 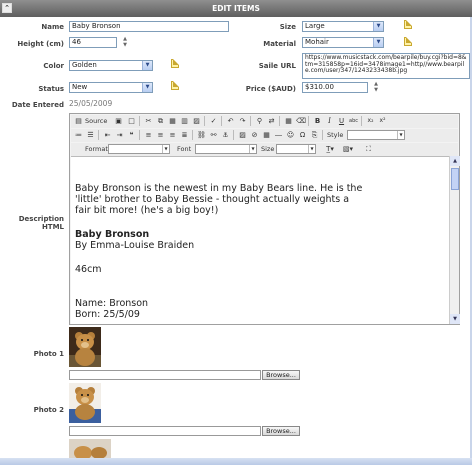 What do you see at coordinates (376, 135) in the screenshot?
I see `style-select: ▼` at bounding box center [376, 135].